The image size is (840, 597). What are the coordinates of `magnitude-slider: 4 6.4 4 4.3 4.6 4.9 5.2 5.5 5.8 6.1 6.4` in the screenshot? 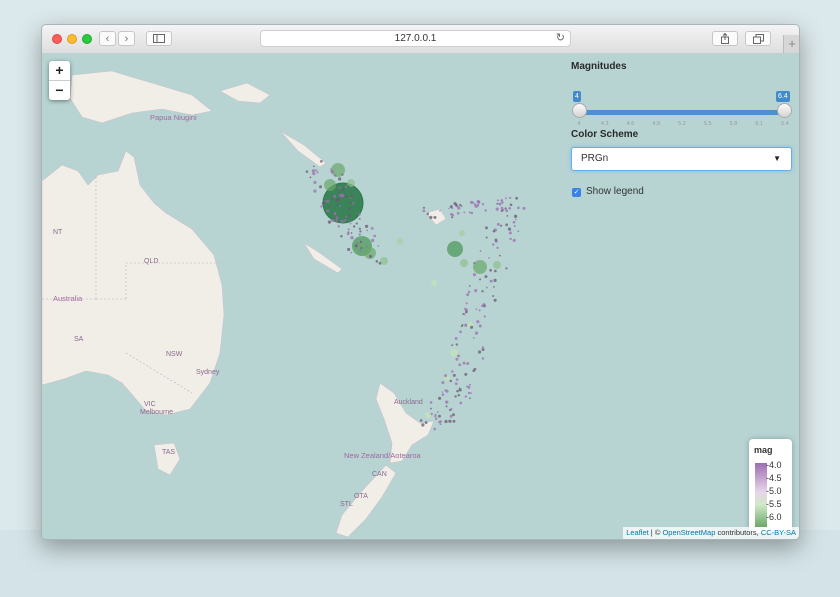 It's located at (682, 101).